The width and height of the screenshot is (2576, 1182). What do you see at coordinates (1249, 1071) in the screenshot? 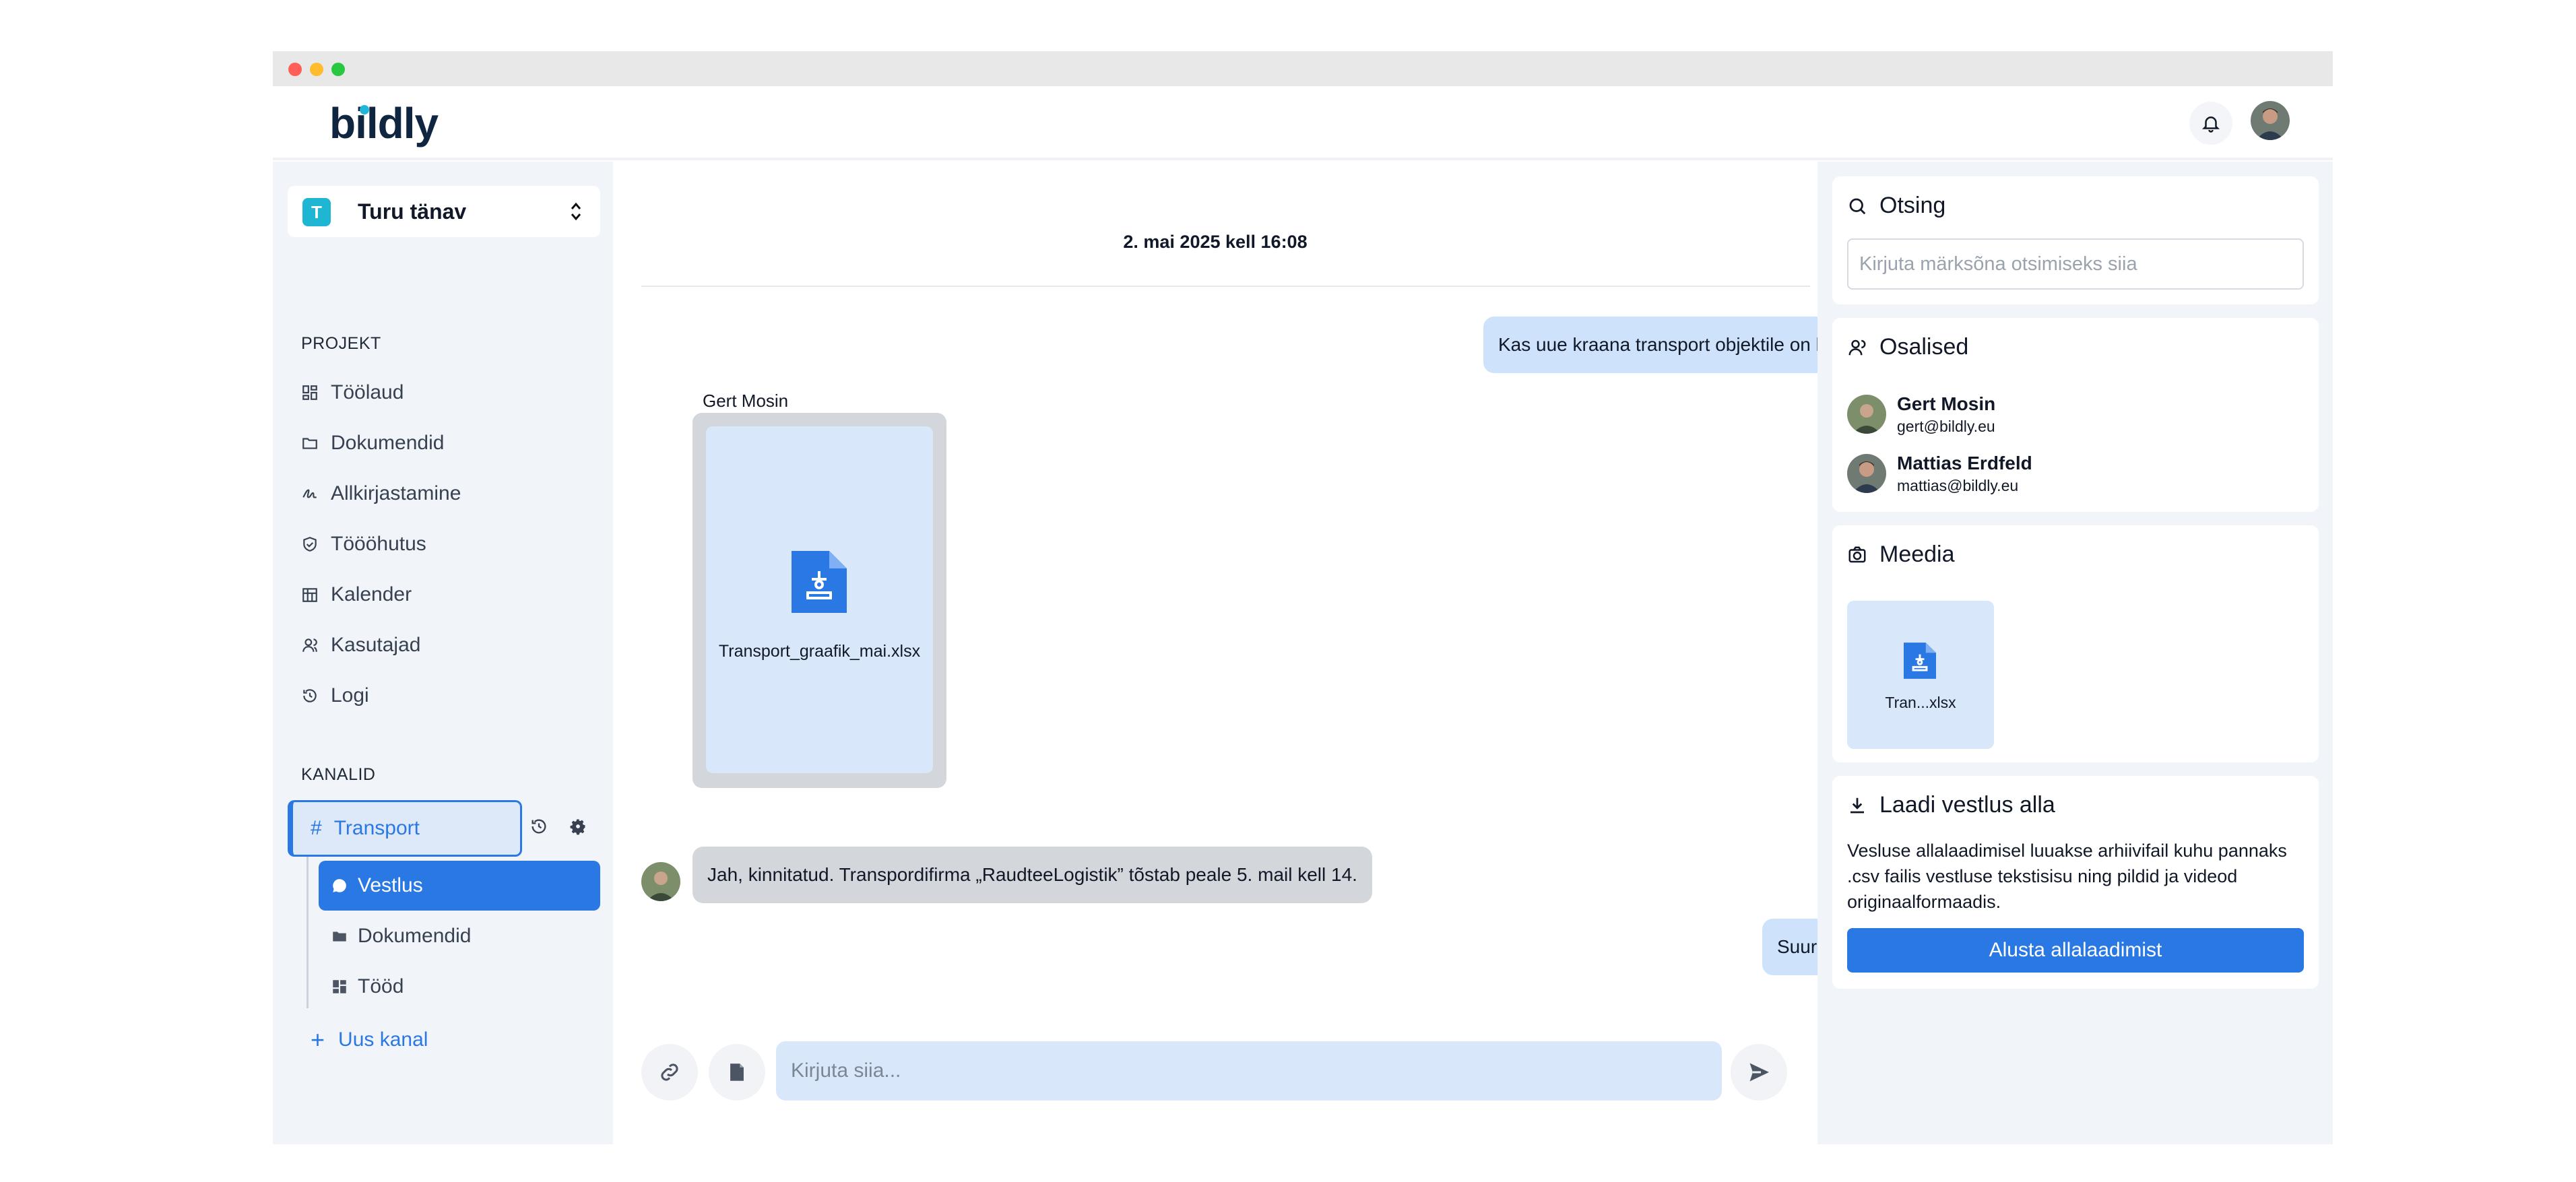
I see `message-input` at bounding box center [1249, 1071].